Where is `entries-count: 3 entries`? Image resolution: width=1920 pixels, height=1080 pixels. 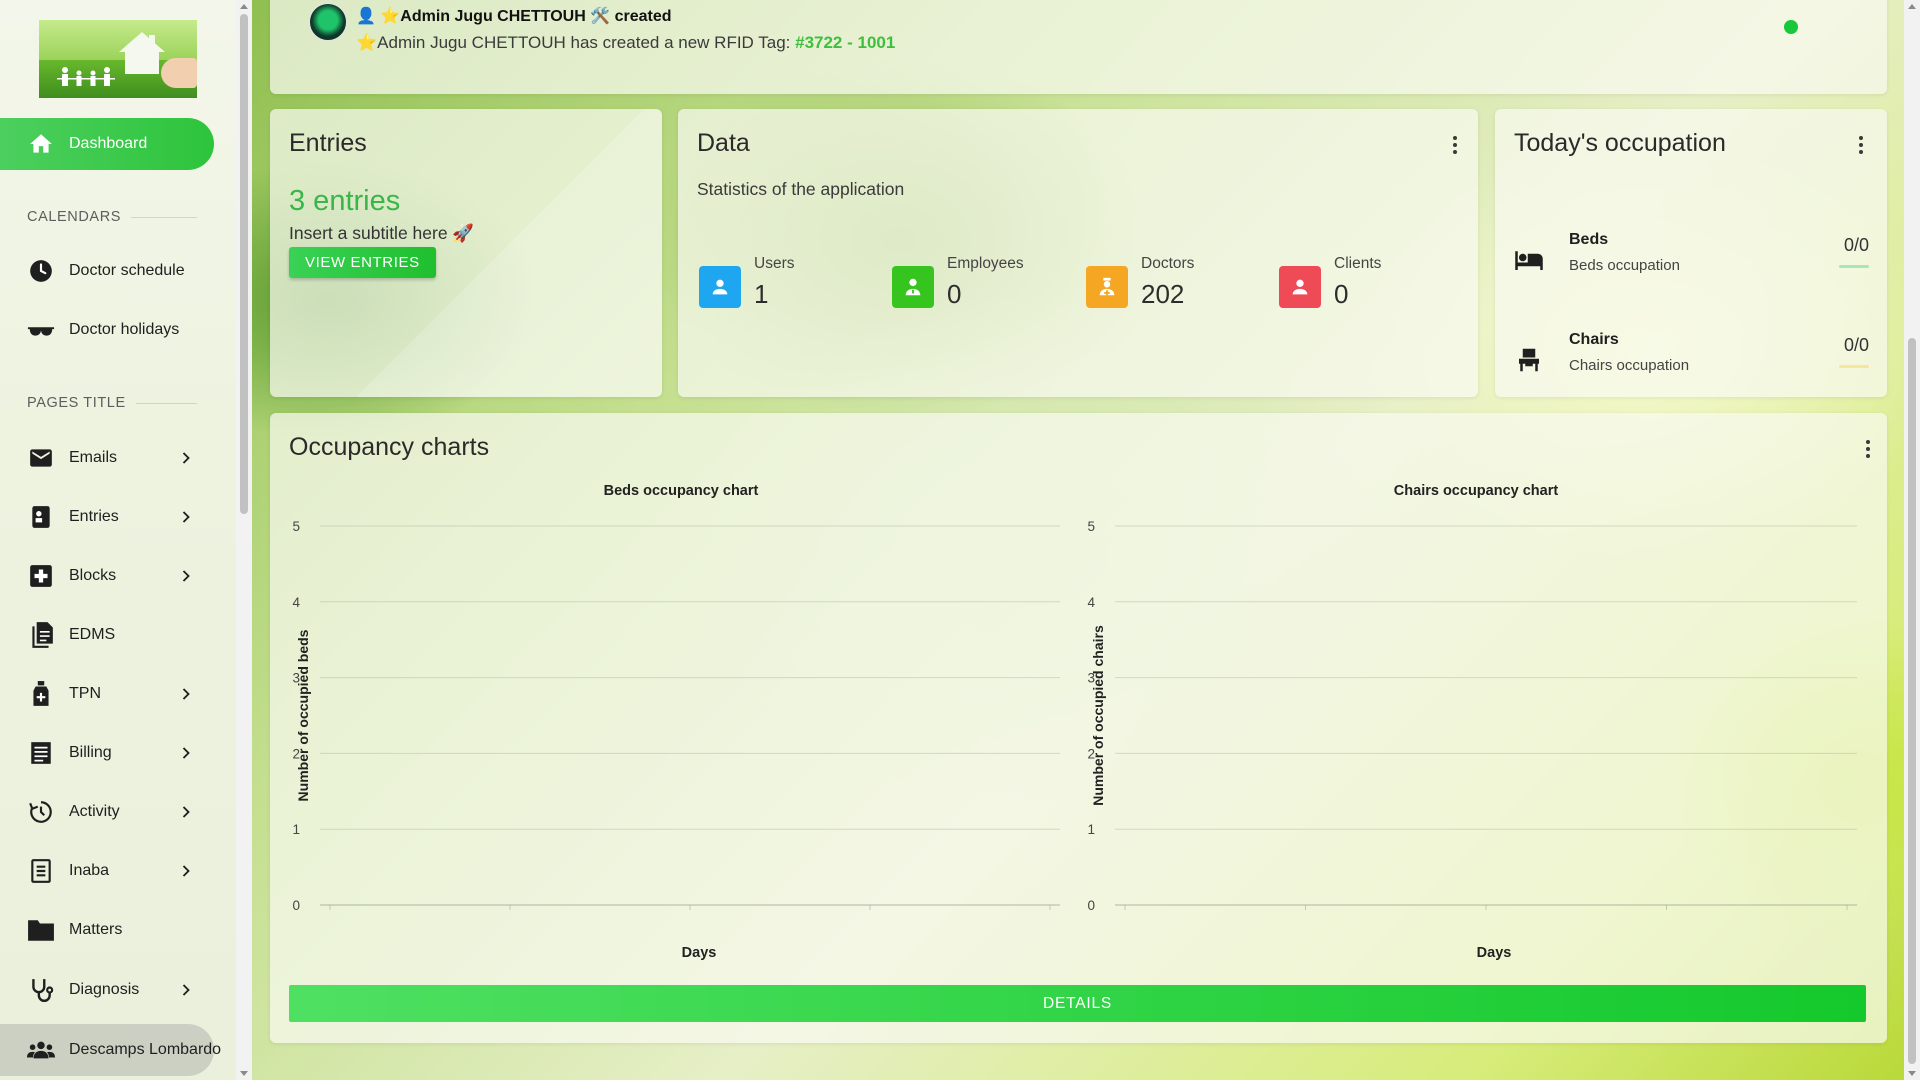 entries-count: 3 entries is located at coordinates (345, 201).